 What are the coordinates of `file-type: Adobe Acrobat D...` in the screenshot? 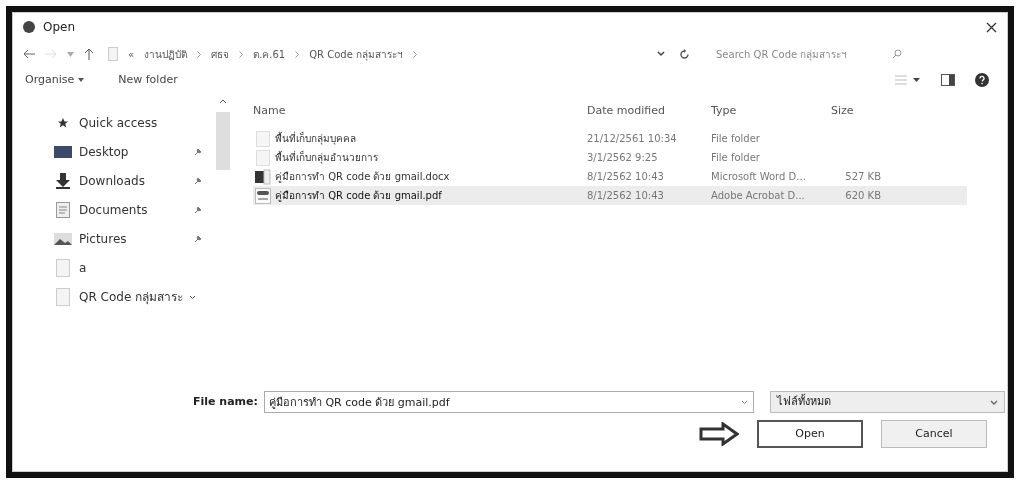 It's located at (758, 196).